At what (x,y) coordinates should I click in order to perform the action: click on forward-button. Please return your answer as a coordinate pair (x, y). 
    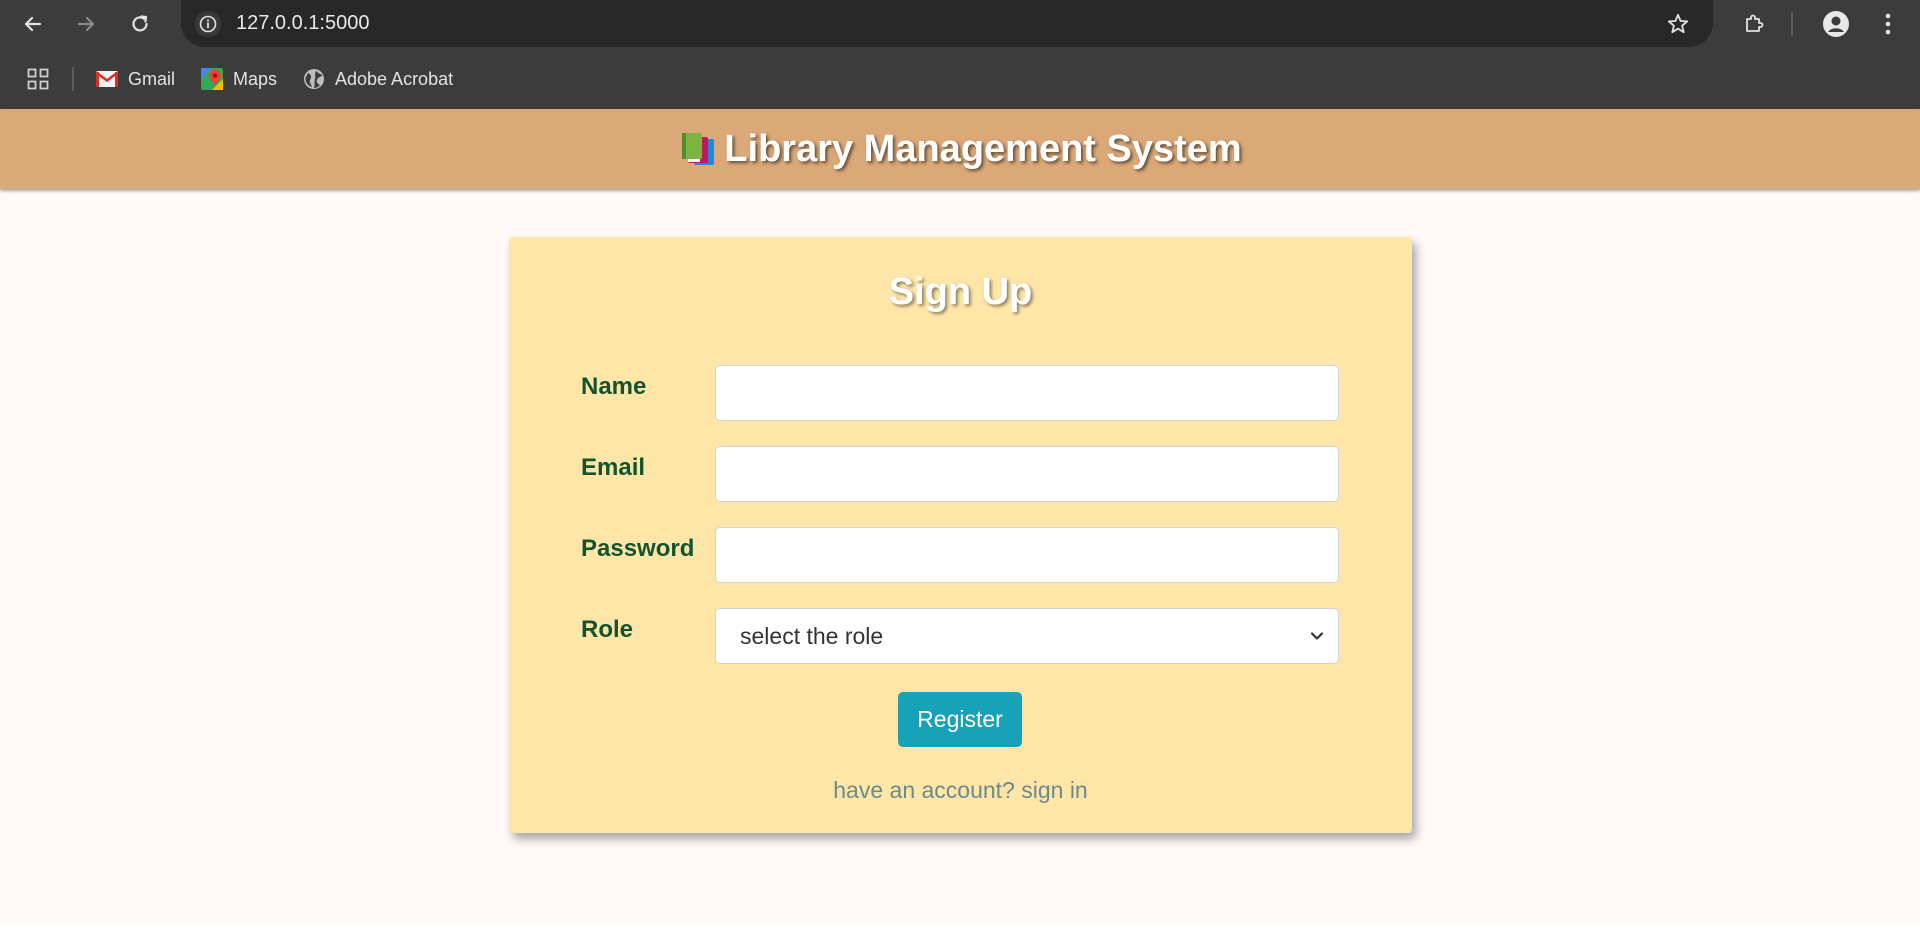
    Looking at the image, I should click on (86, 24).